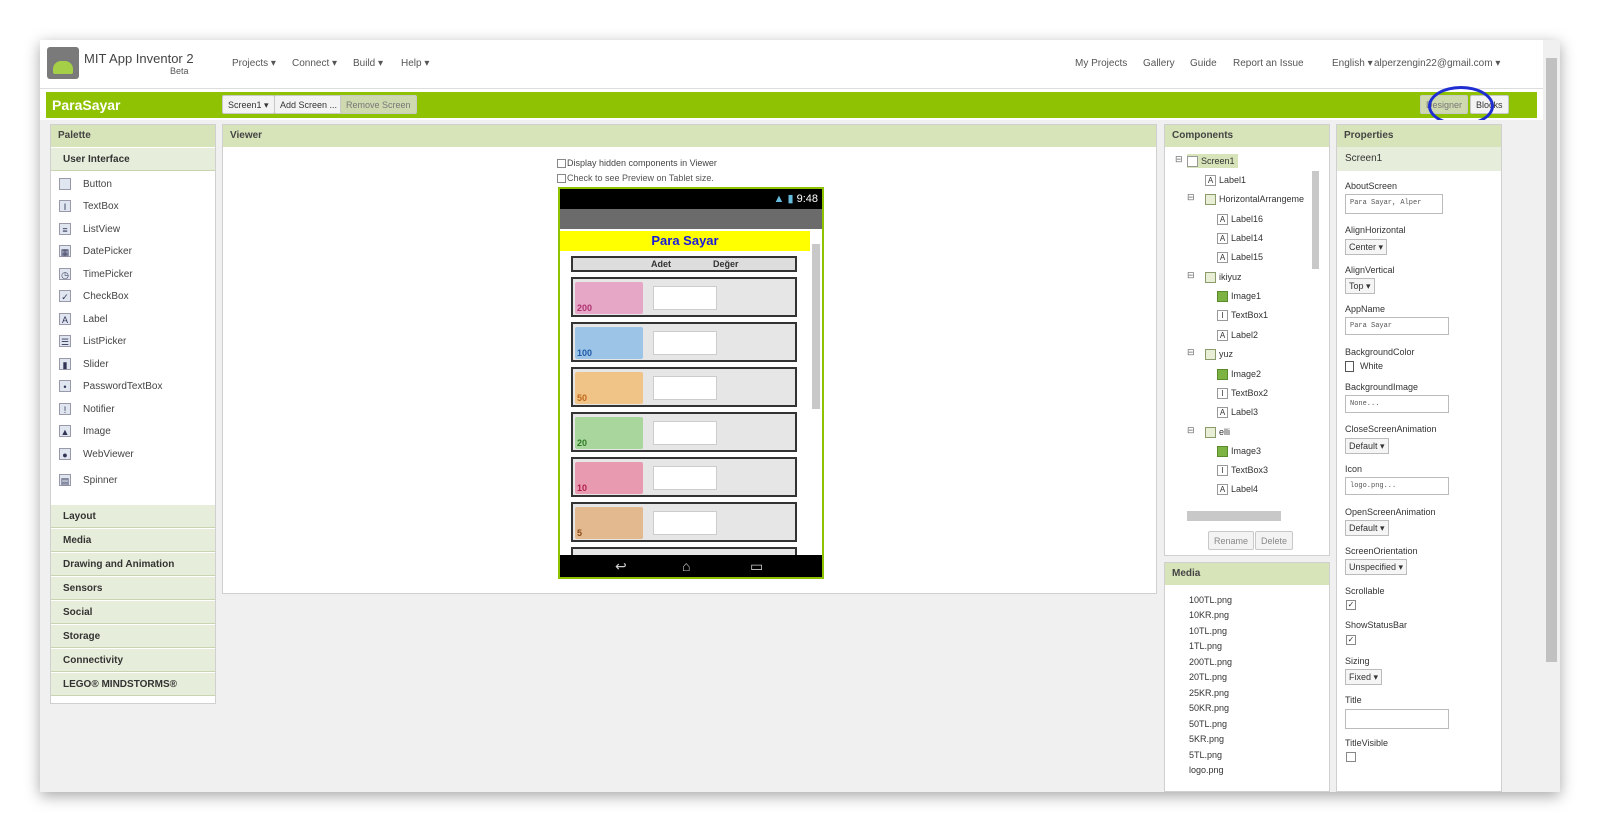  What do you see at coordinates (96, 275) in the screenshot?
I see `palette-item-timepicker: ◷ TimePicker` at bounding box center [96, 275].